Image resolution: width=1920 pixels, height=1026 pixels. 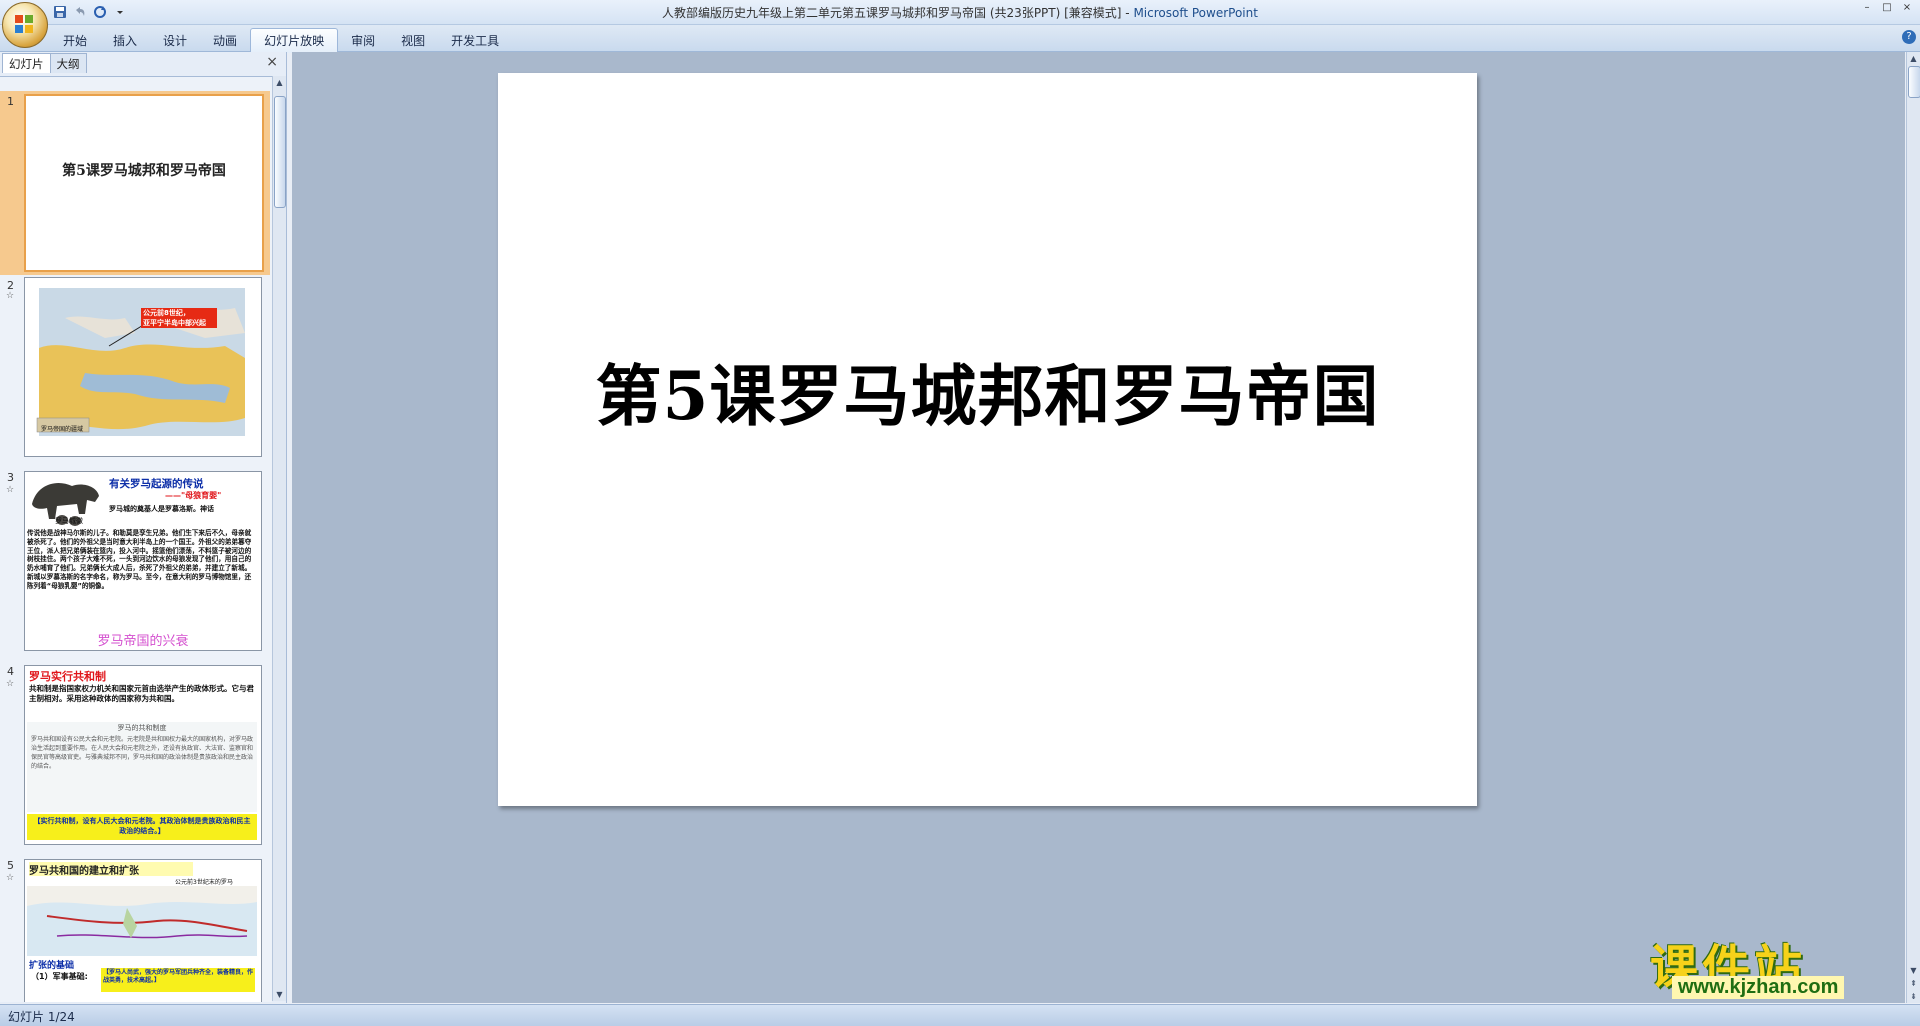 I want to click on tab-developer: 开发工具, so click(x=475, y=41).